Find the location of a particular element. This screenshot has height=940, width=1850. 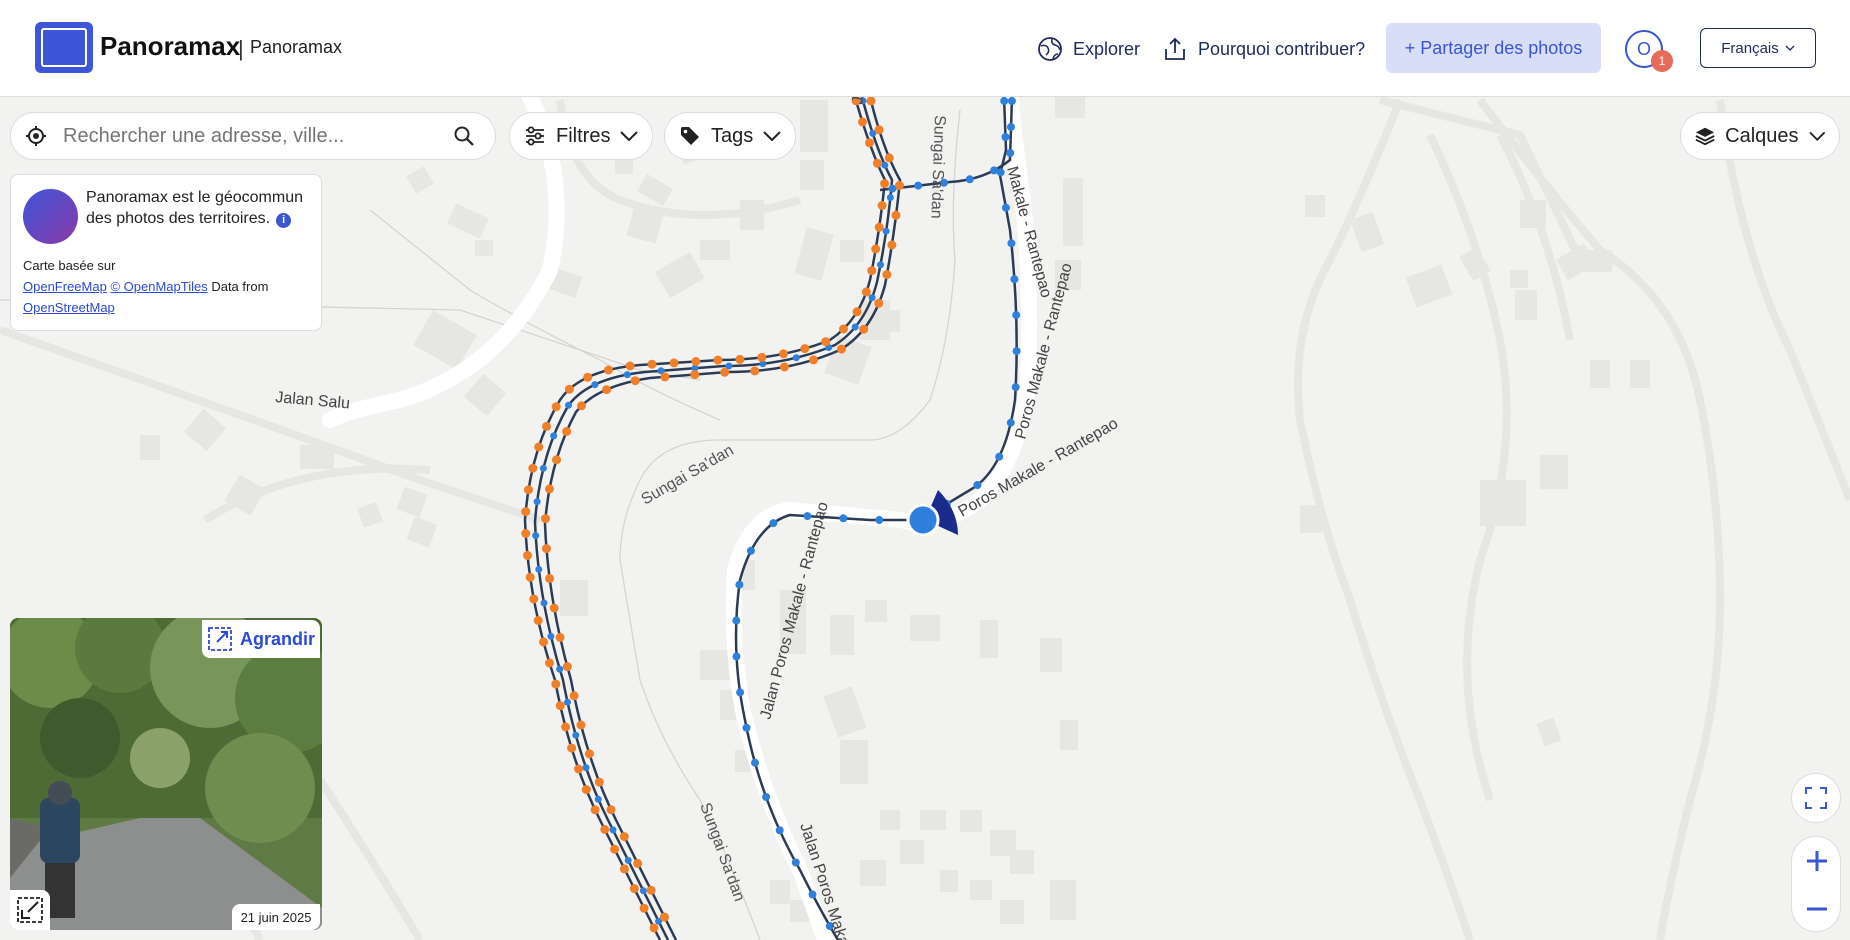

search-input is located at coordinates (251, 136).